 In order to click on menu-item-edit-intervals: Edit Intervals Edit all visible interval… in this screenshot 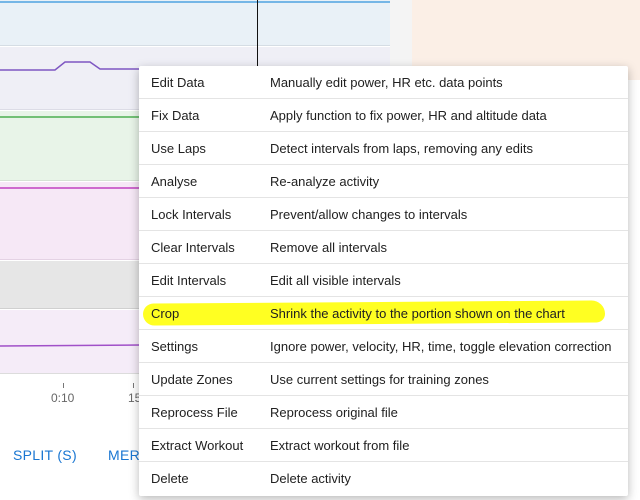, I will do `click(383, 280)`.